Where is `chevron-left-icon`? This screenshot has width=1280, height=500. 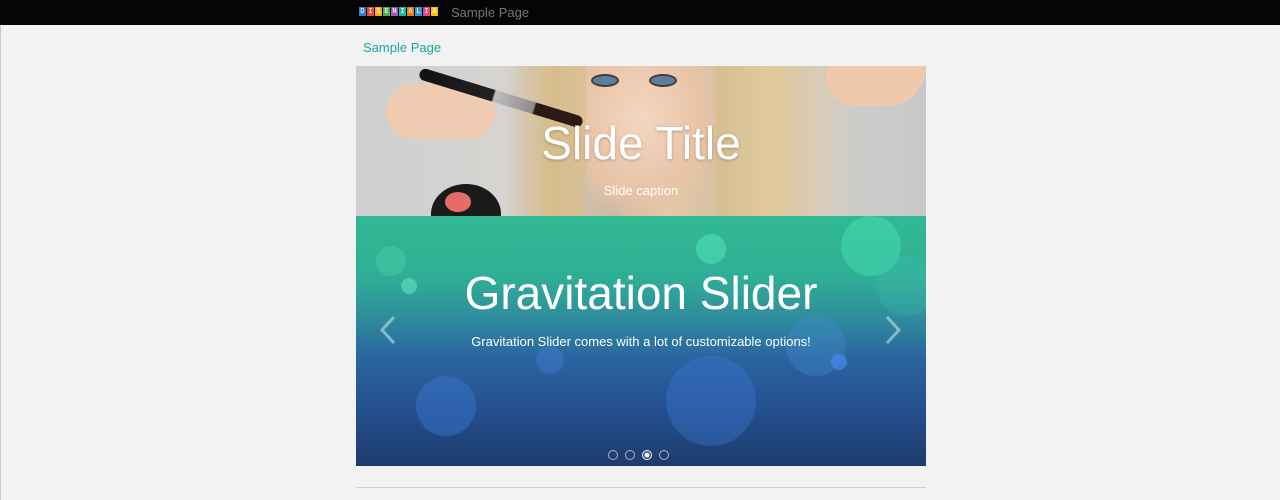
chevron-left-icon is located at coordinates (388, 330).